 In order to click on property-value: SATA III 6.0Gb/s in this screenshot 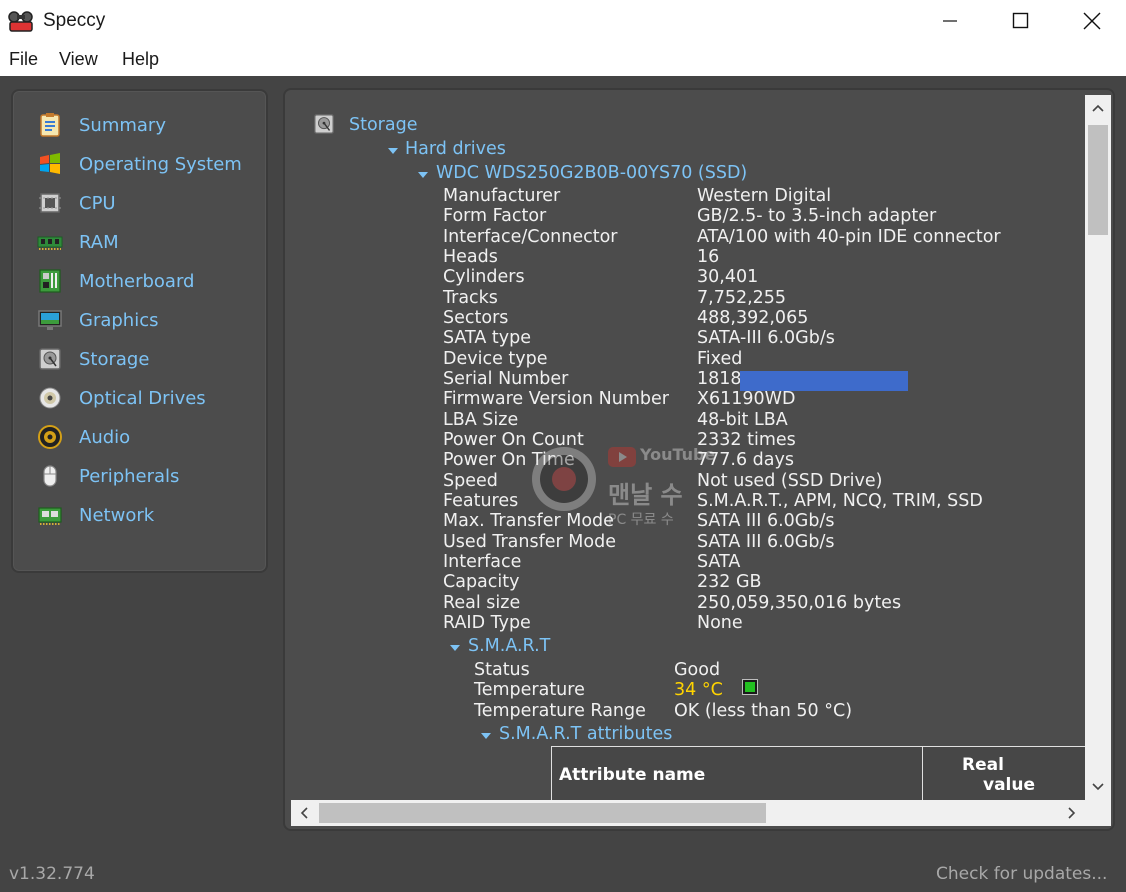, I will do `click(766, 542)`.